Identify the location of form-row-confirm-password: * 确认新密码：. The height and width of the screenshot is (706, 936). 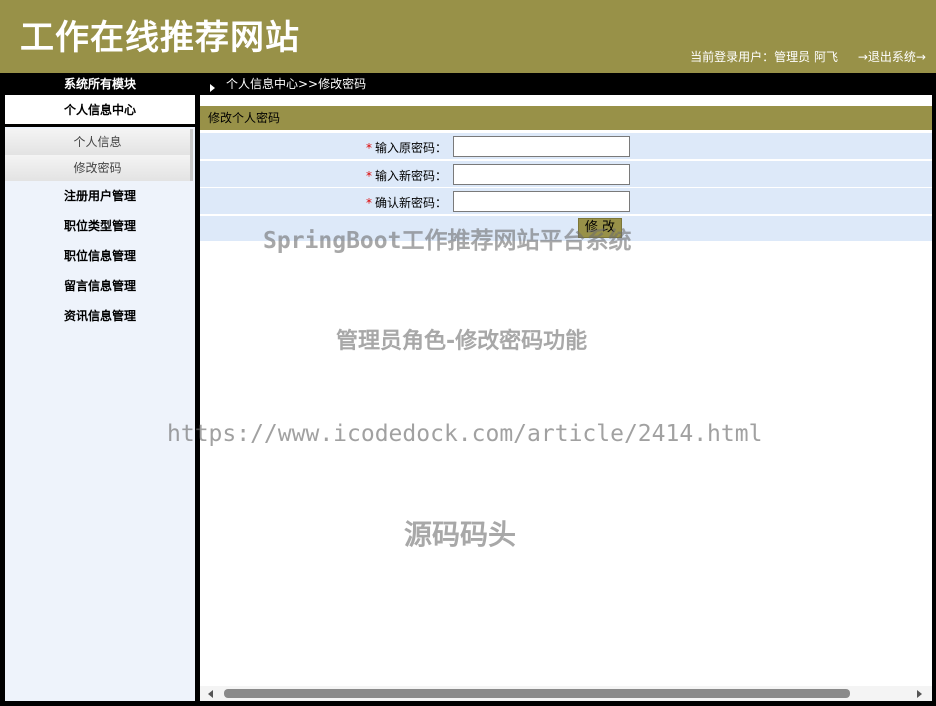
(566, 201).